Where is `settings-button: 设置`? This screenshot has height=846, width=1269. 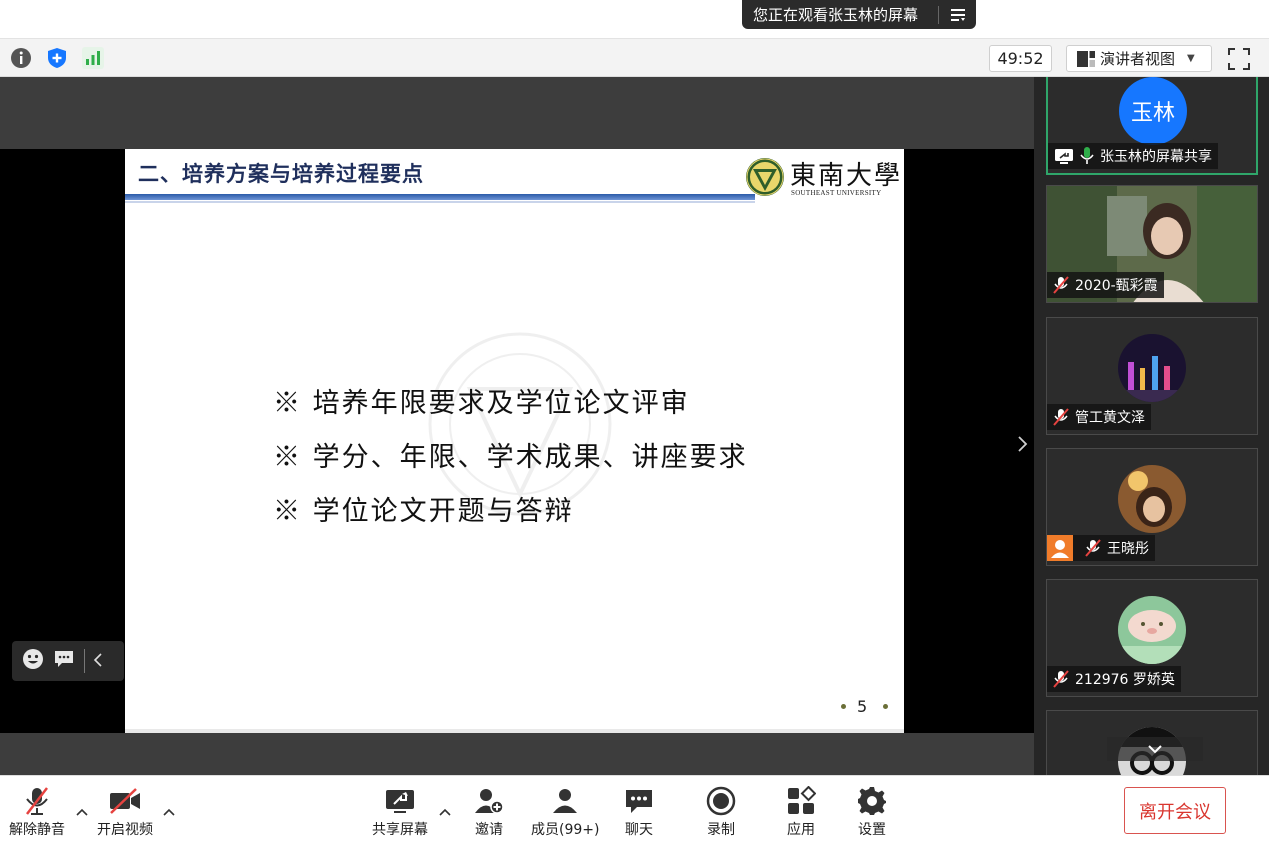
settings-button: 设置 is located at coordinates (872, 812).